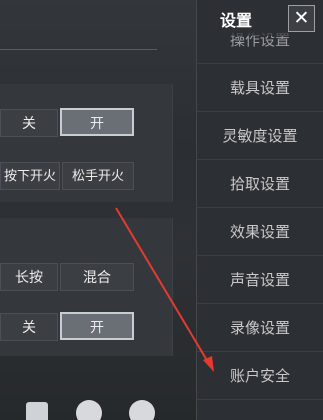 The width and height of the screenshot is (323, 420). What do you see at coordinates (236, 20) in the screenshot?
I see `page-title: 设置` at bounding box center [236, 20].